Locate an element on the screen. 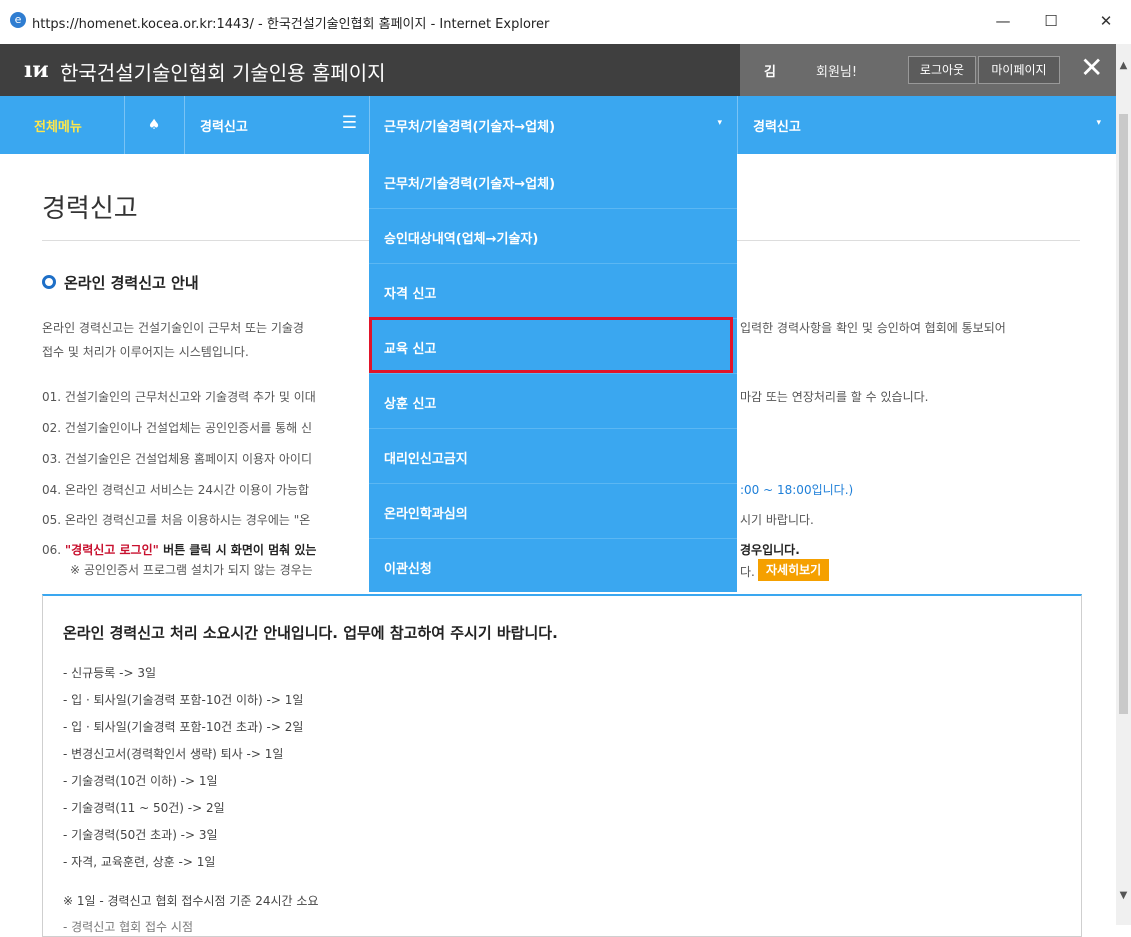 The width and height of the screenshot is (1131, 937). processing-note-cut: - 경력신고 협회 접수 시점 is located at coordinates (128, 927).